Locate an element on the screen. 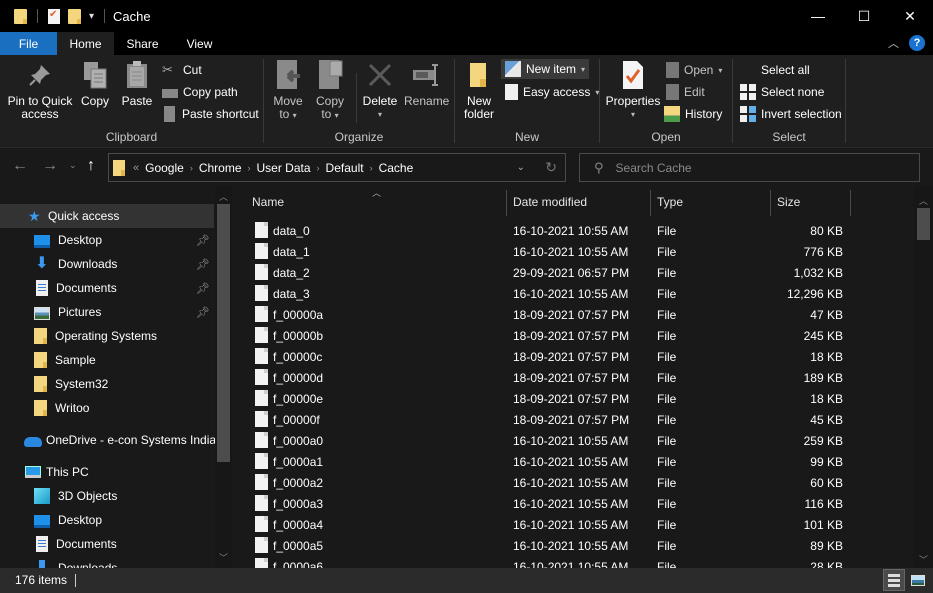  copy-button: Copy is located at coordinates (95, 83).